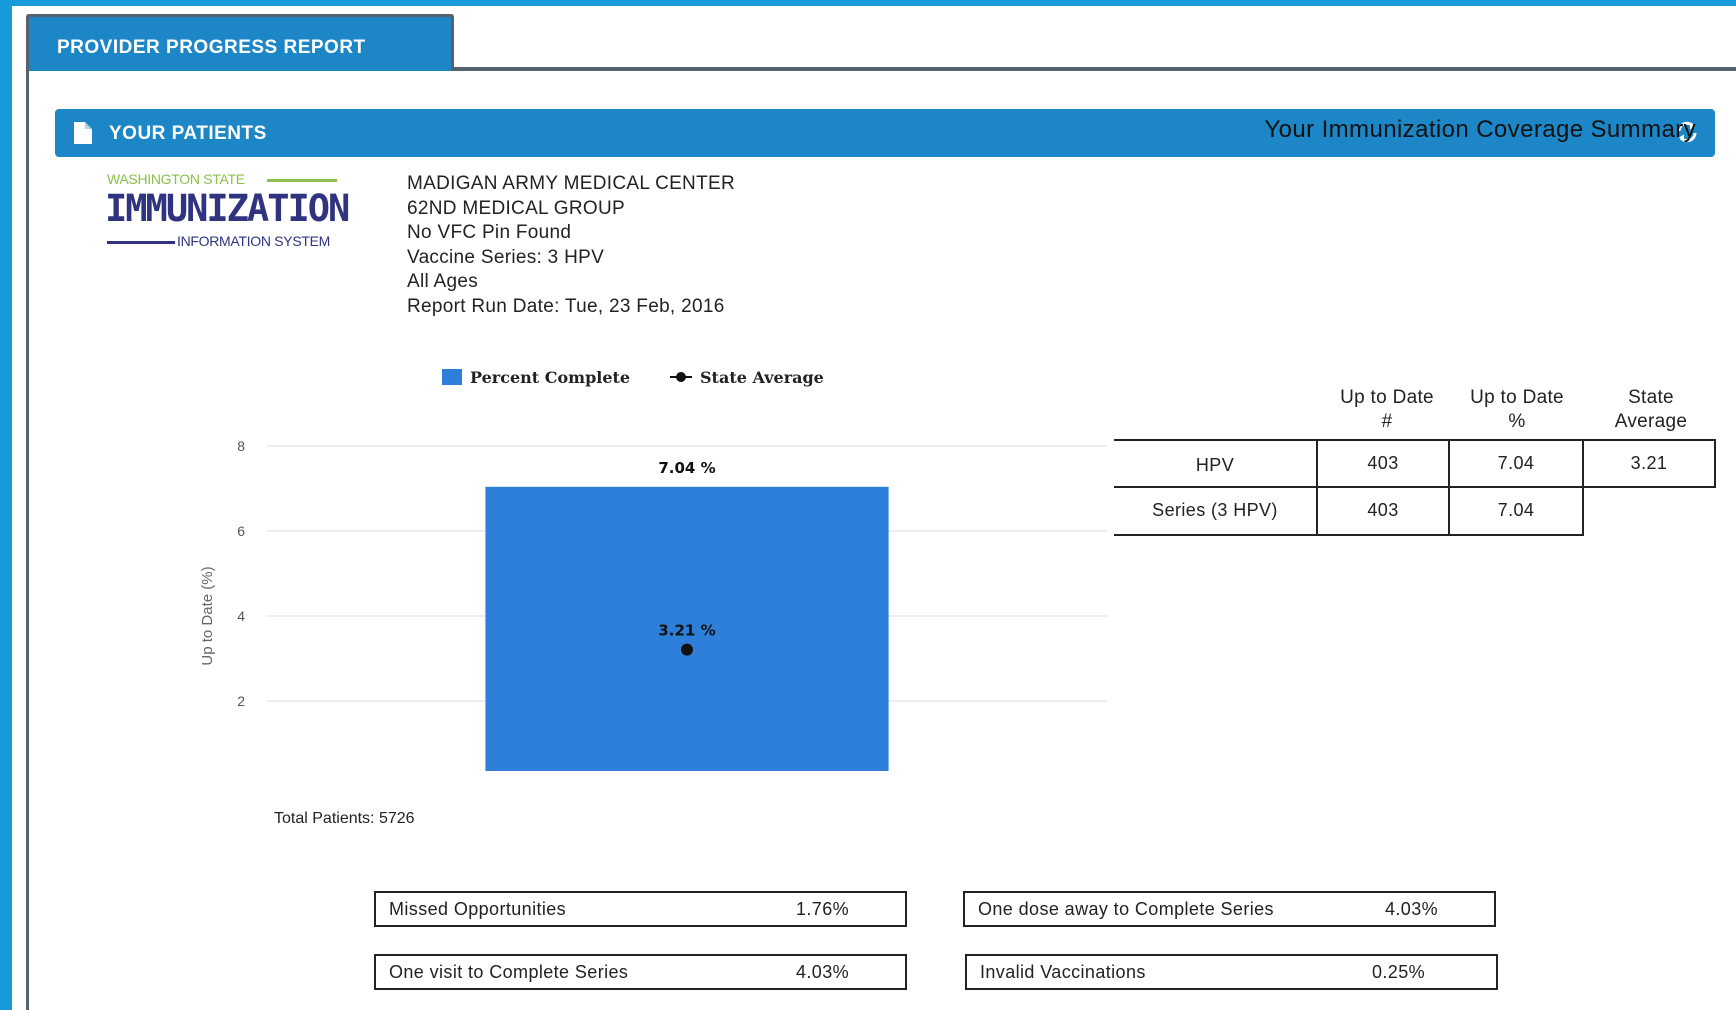 Image resolution: width=1736 pixels, height=1010 pixels. Describe the element at coordinates (240, 42) in the screenshot. I see `tab-provider-progress-report: PROVIDER PROGRESS REPORT` at that location.